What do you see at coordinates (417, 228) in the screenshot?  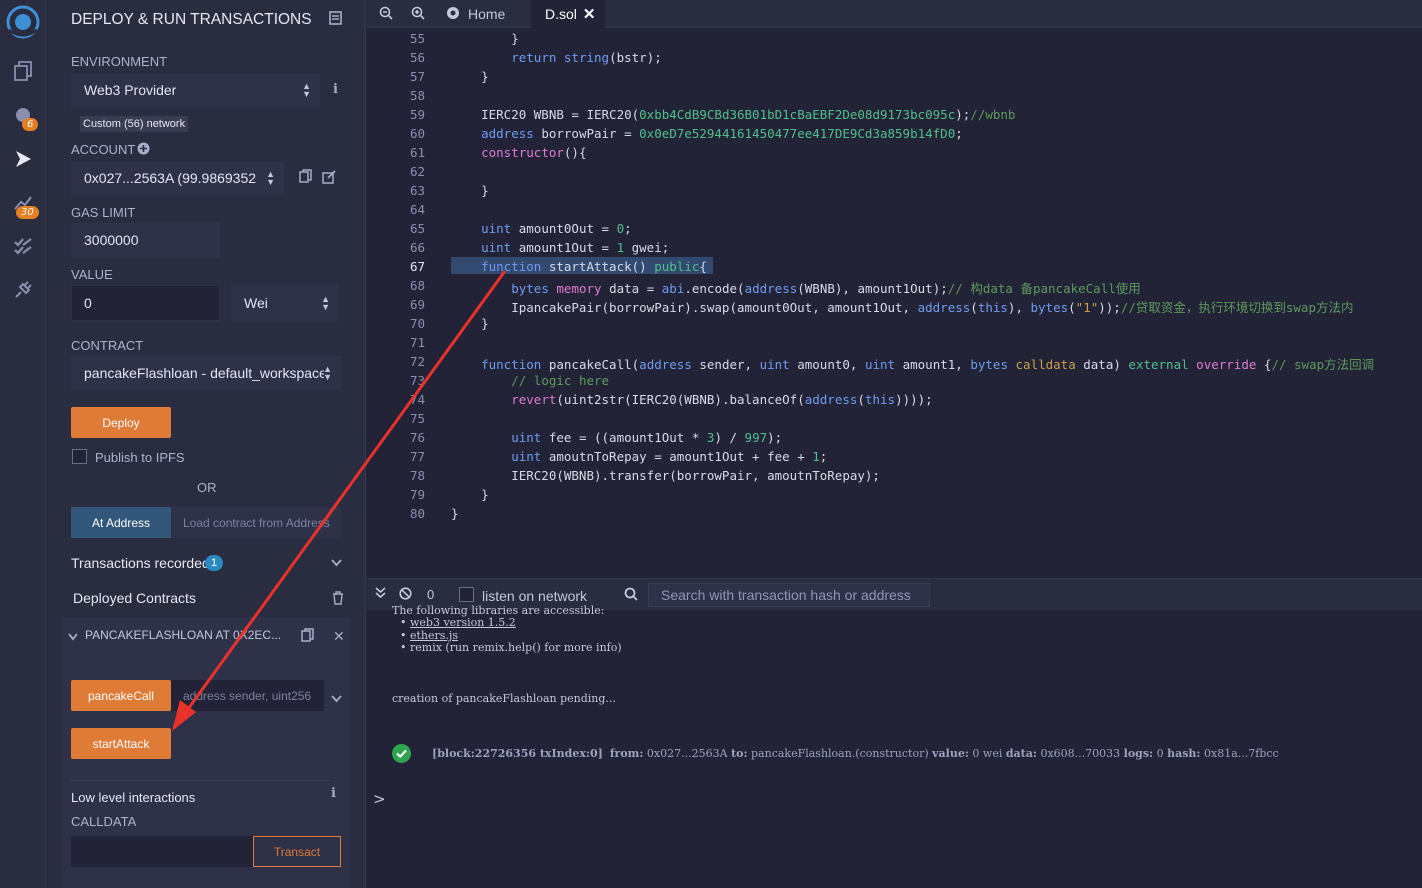 I see `line-number: 65` at bounding box center [417, 228].